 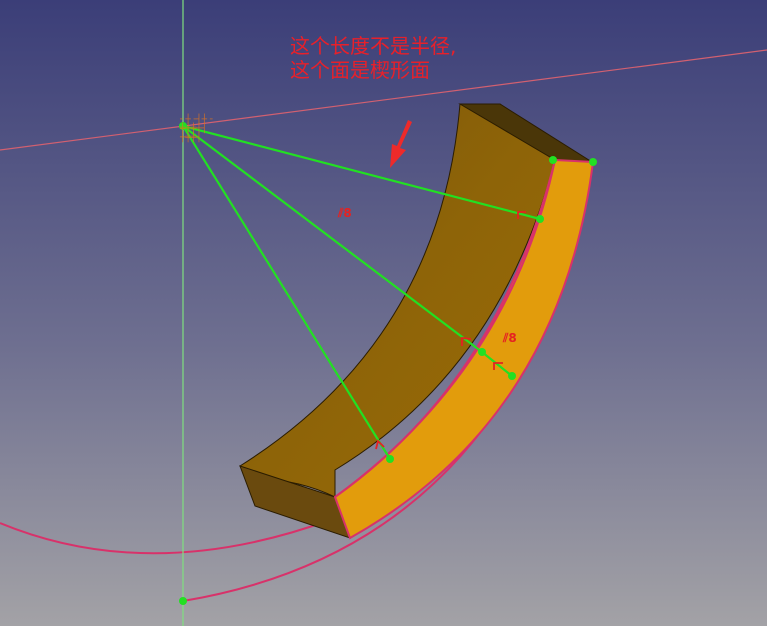 What do you see at coordinates (482, 352) in the screenshot?
I see `sketch-point-middle` at bounding box center [482, 352].